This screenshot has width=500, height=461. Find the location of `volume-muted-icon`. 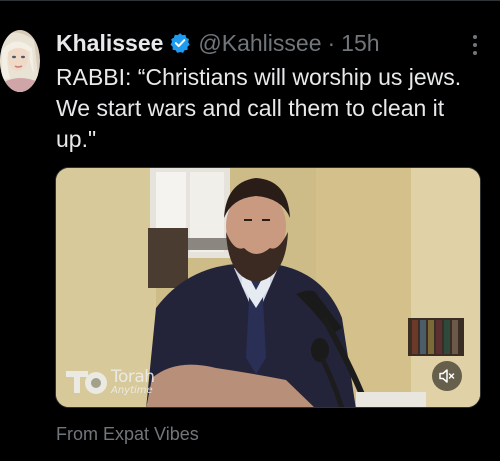

volume-muted-icon is located at coordinates (447, 376).